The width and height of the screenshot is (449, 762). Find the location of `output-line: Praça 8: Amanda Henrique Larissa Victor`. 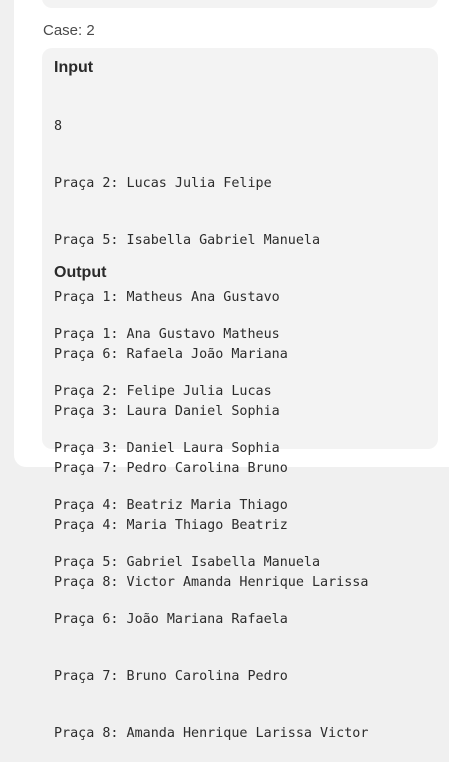

output-line: Praça 8: Amanda Henrique Larissa Victor is located at coordinates (211, 733).